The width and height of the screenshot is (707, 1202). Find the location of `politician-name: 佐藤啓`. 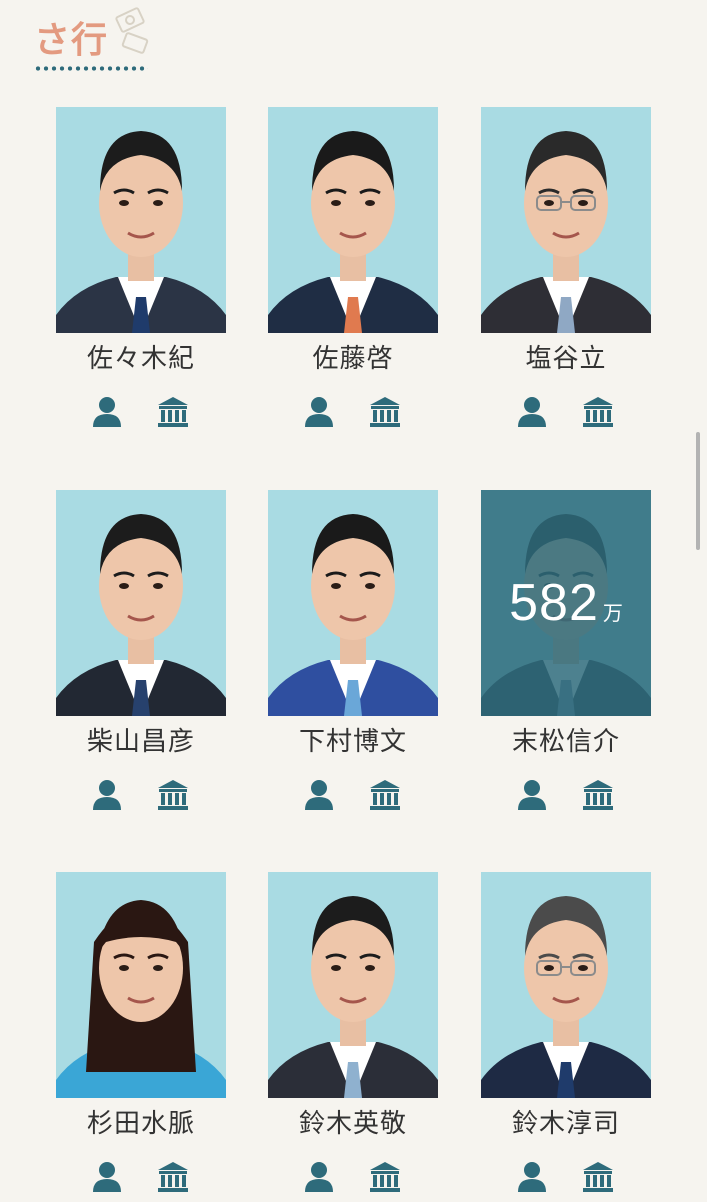

politician-name: 佐藤啓 is located at coordinates (353, 359).